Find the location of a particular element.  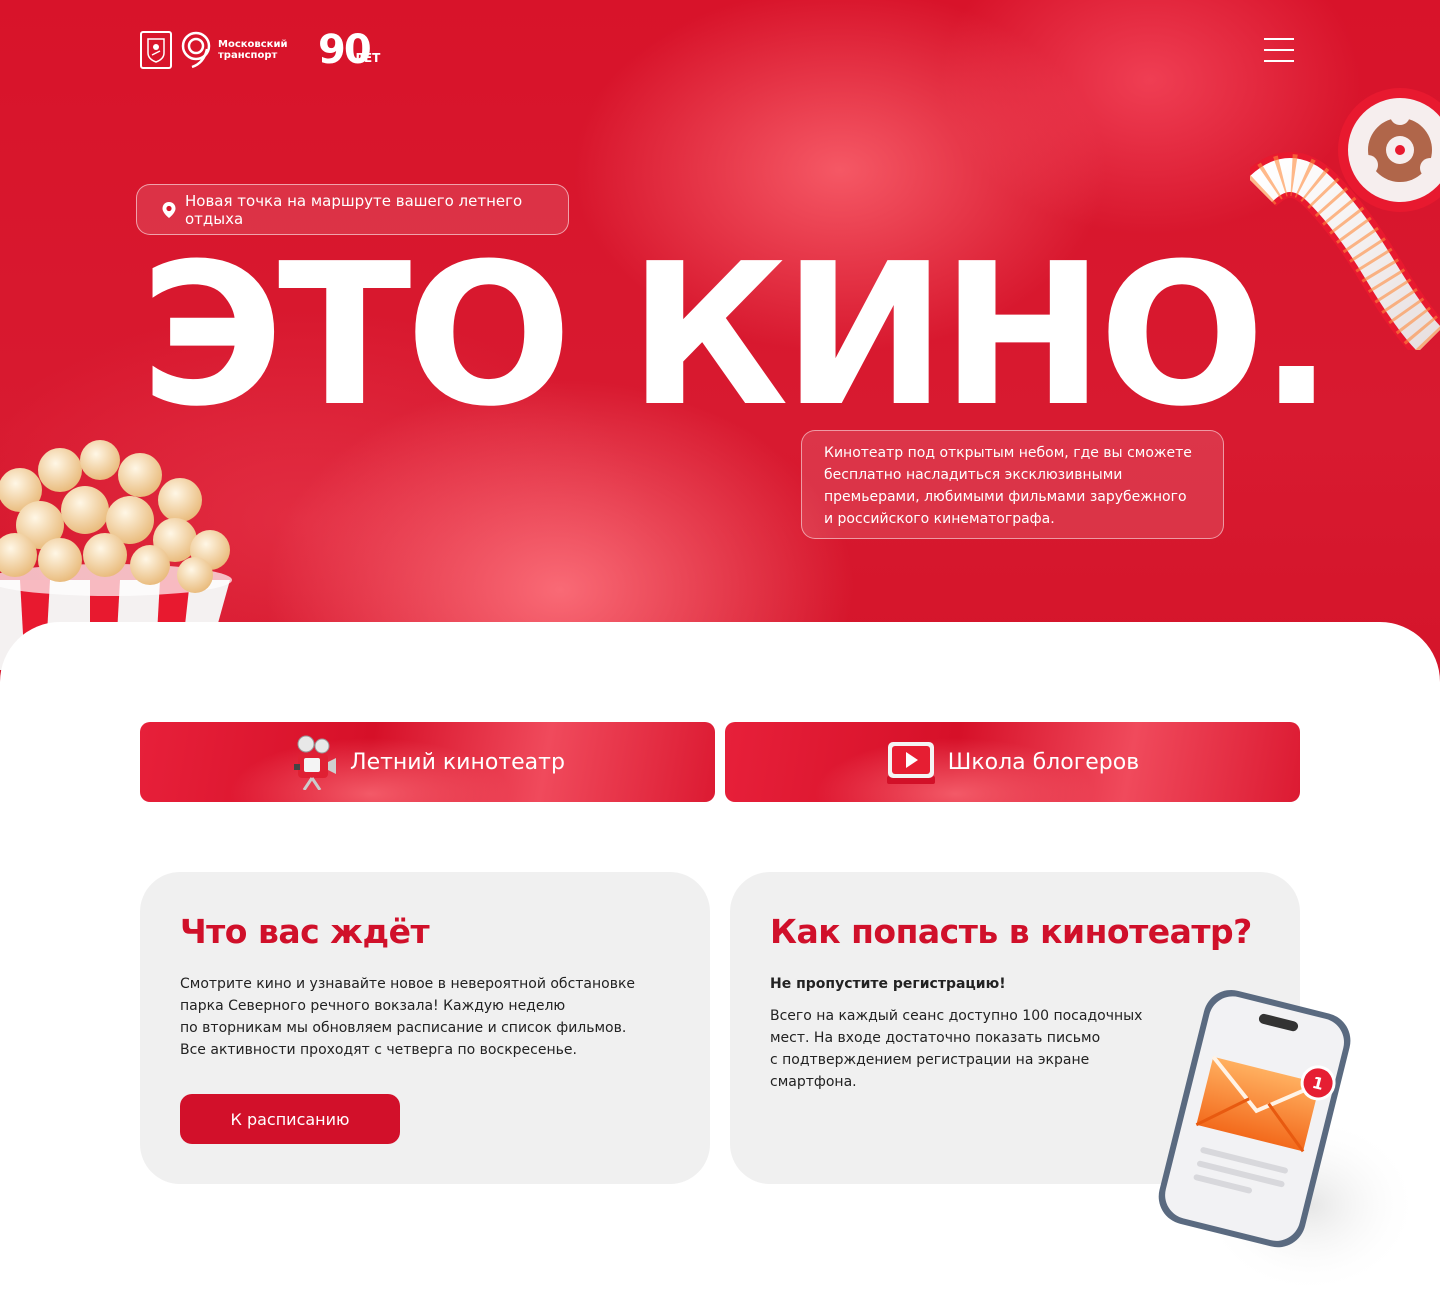

card-how-to-get-subtitle: Не пропустите регистрацию! is located at coordinates (888, 984).